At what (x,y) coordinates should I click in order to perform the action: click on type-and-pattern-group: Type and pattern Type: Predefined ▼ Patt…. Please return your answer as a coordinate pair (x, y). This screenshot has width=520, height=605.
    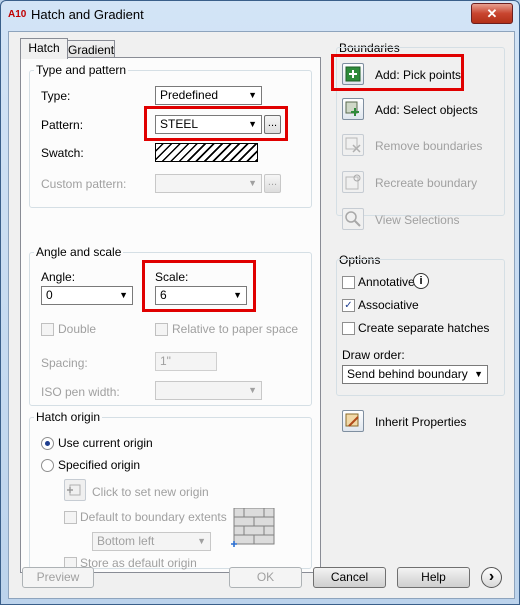
    Looking at the image, I should click on (170, 135).